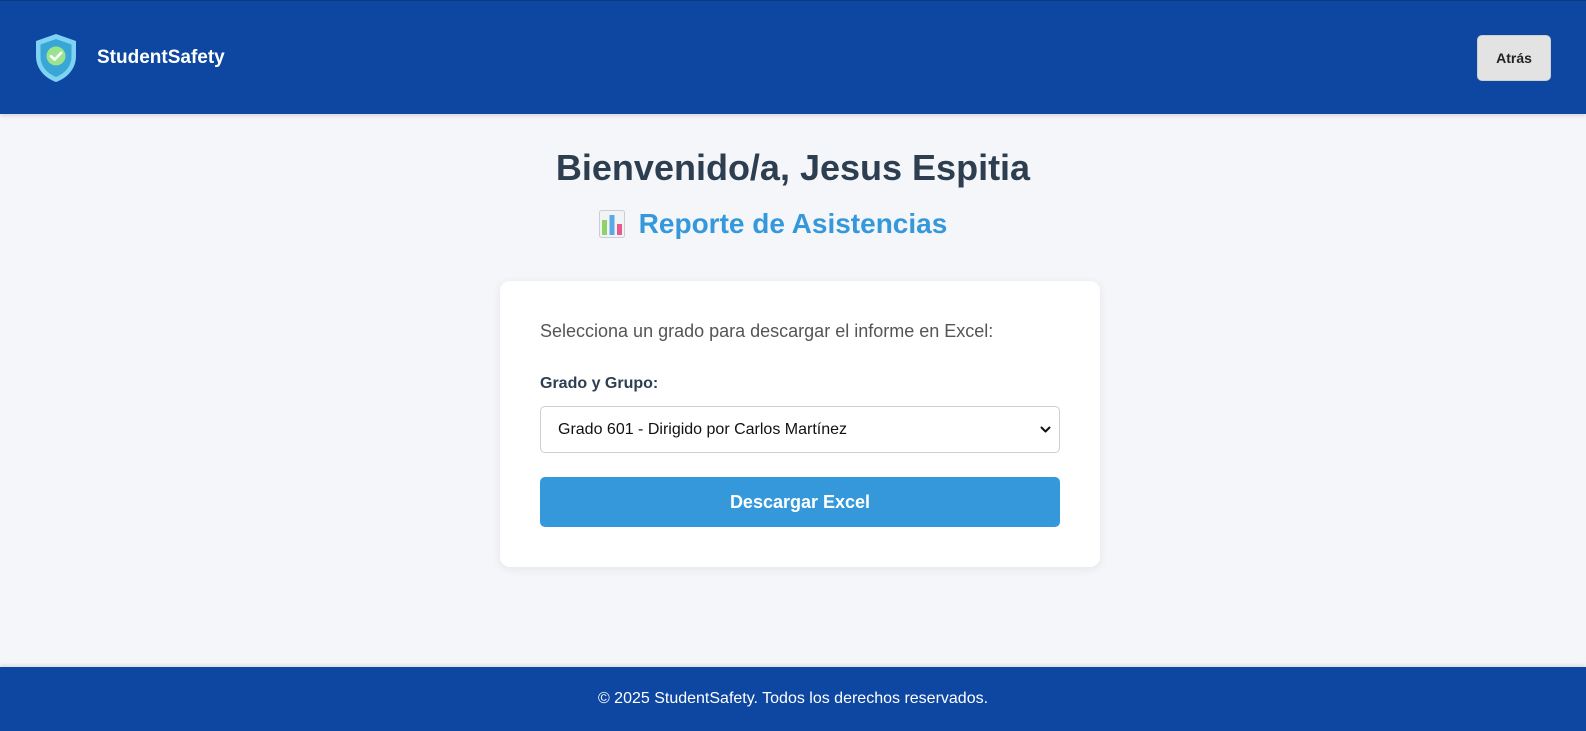  I want to click on shield-check-icon, so click(56, 58).